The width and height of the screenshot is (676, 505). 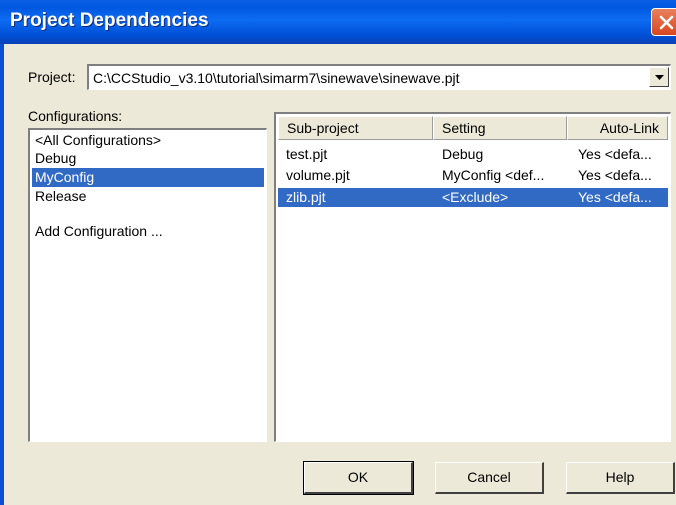 What do you see at coordinates (148, 140) in the screenshot?
I see `config-item-all: <All Configurations>` at bounding box center [148, 140].